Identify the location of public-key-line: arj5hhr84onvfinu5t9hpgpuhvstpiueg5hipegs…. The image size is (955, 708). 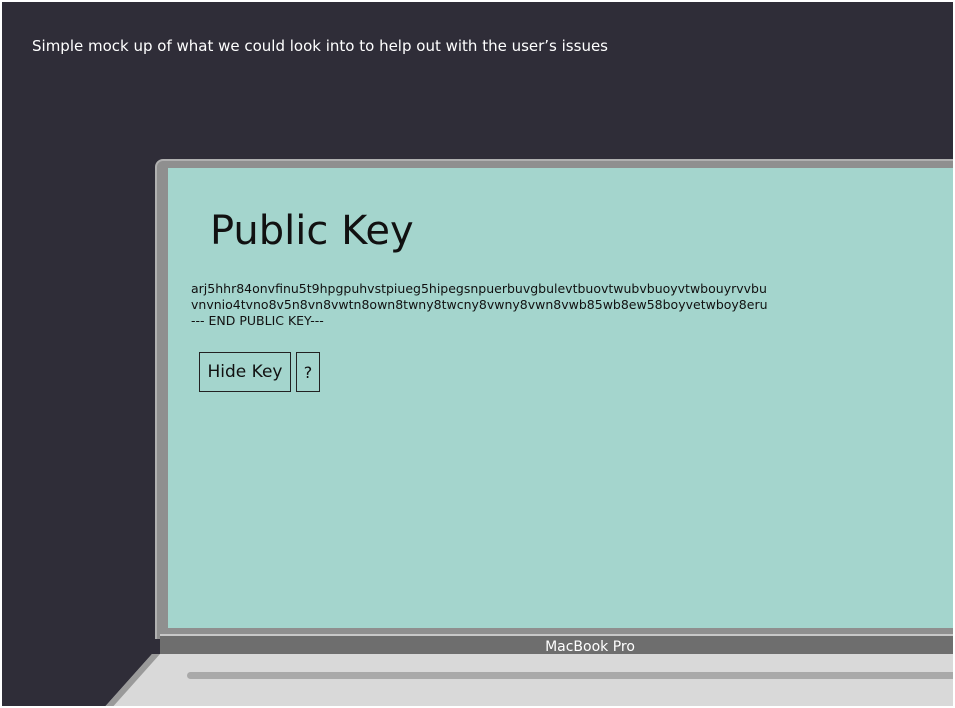
(479, 288).